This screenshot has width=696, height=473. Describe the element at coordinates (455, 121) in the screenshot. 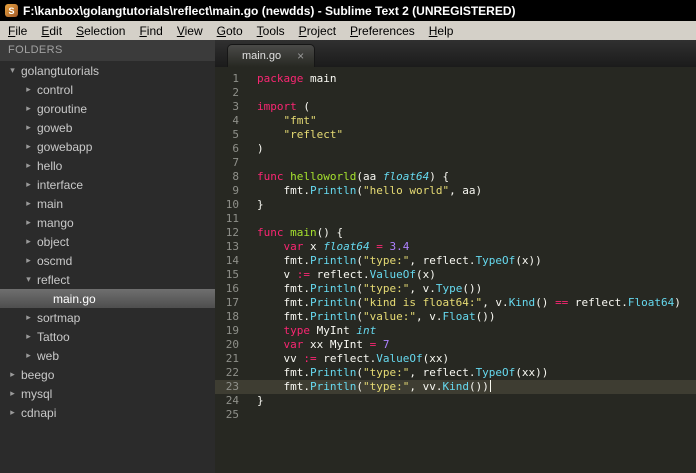

I see `code-line-4: 4 "fmt"` at that location.